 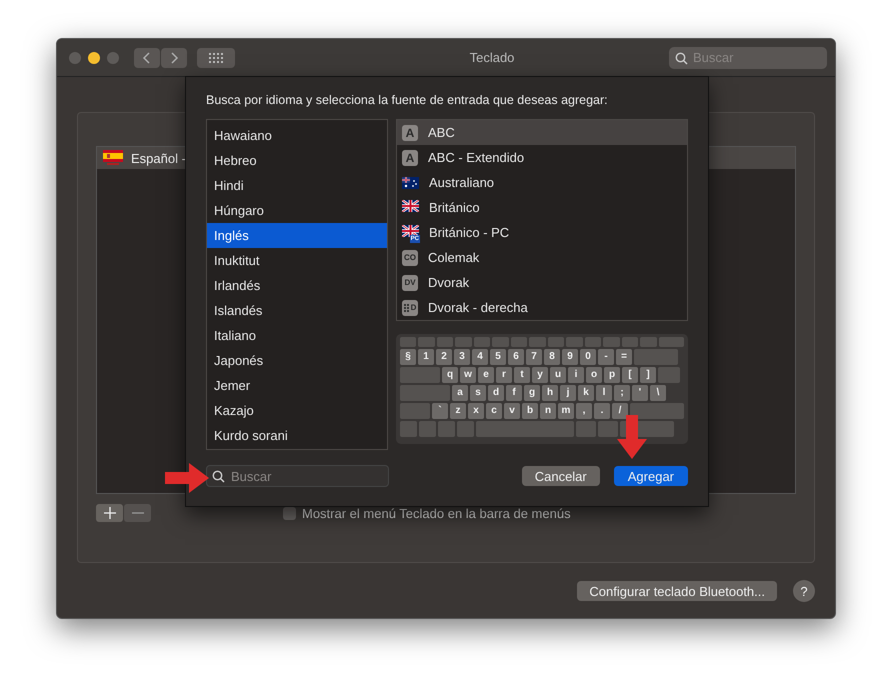 I want to click on remove-button, so click(x=137, y=513).